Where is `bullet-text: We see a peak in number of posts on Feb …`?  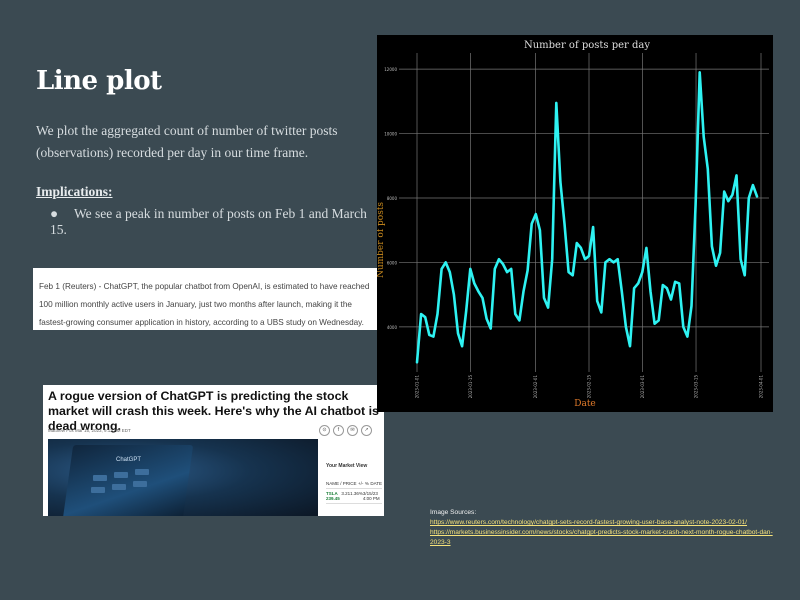
bullet-text: We see a peak in number of posts on Feb … is located at coordinates (208, 221).